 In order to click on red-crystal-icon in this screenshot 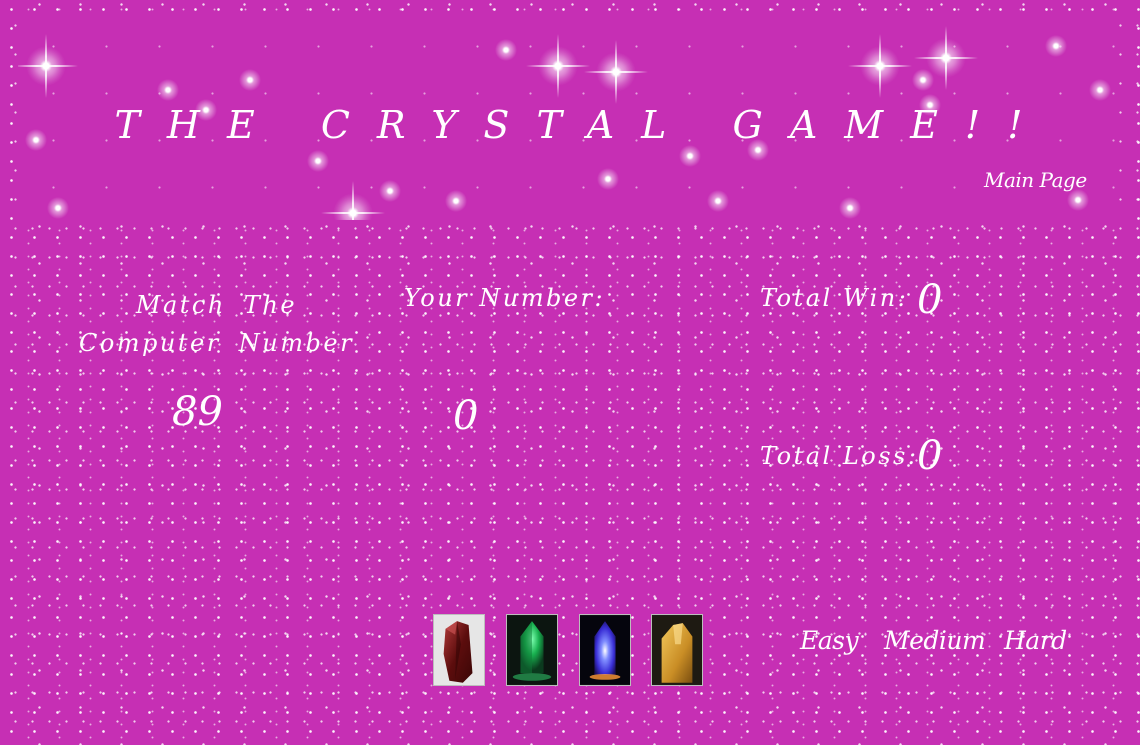, I will do `click(459, 650)`.